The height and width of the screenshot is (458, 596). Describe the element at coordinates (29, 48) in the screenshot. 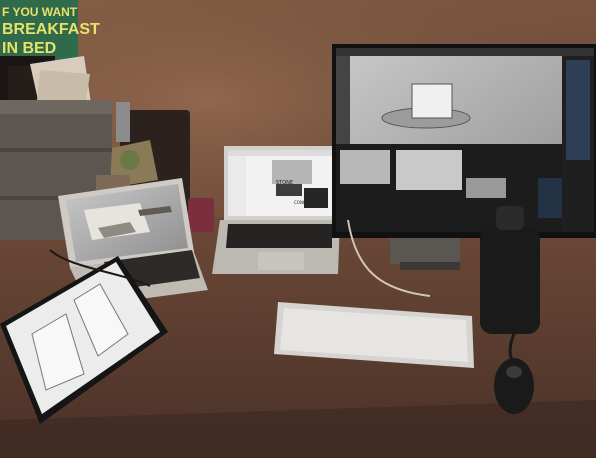

I see `poster-line3: IN BED` at that location.